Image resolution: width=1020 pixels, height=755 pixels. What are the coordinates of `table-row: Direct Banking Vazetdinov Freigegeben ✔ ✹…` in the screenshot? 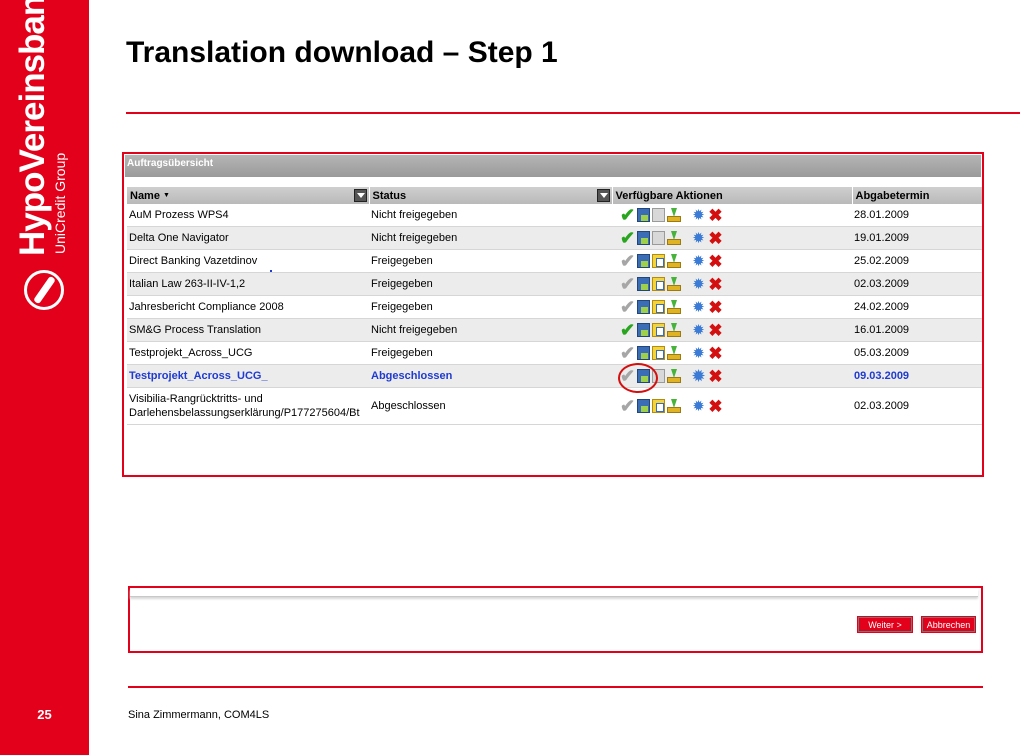 It's located at (554, 261).